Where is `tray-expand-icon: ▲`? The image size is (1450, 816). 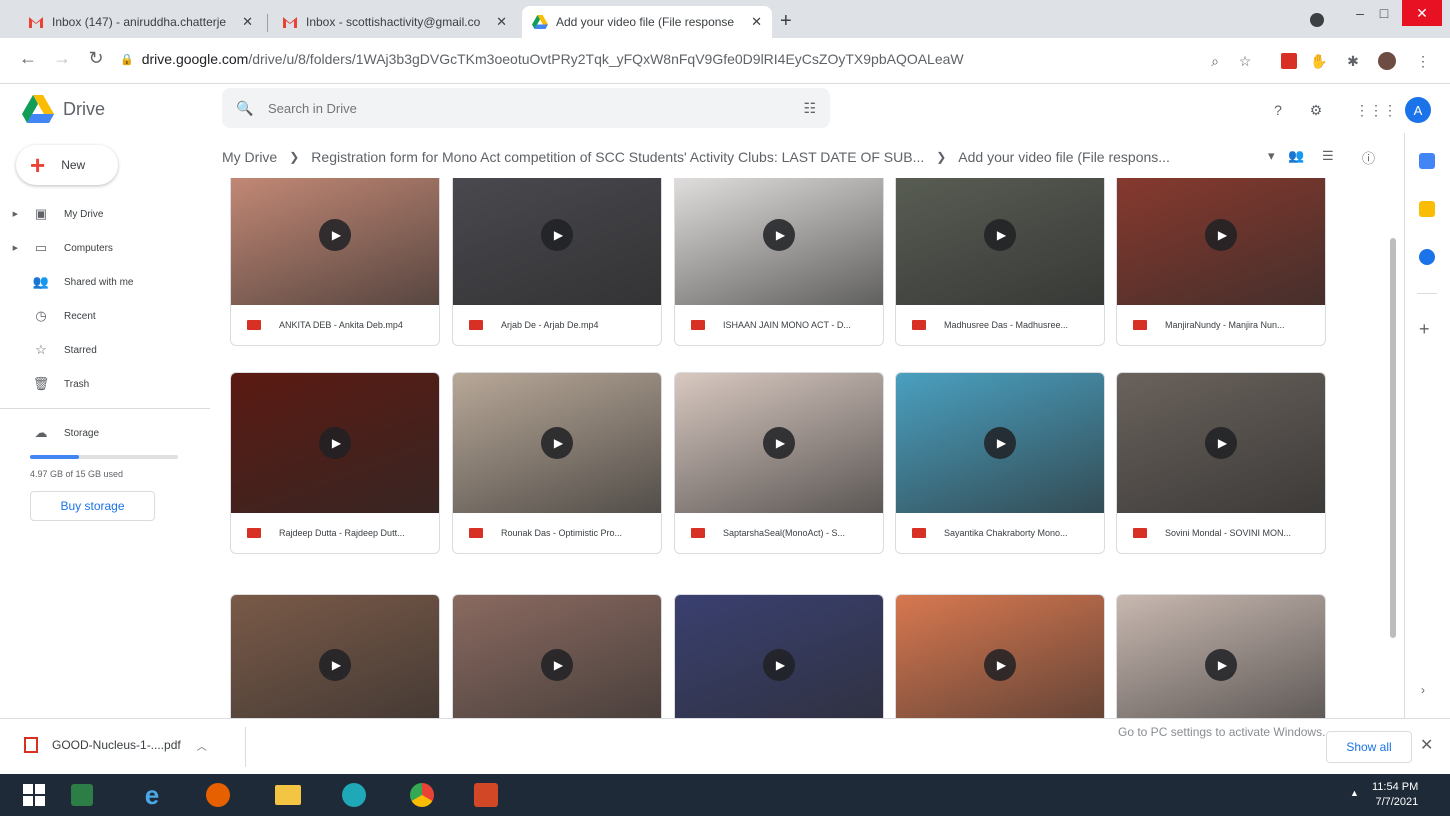 tray-expand-icon: ▲ is located at coordinates (1354, 793).